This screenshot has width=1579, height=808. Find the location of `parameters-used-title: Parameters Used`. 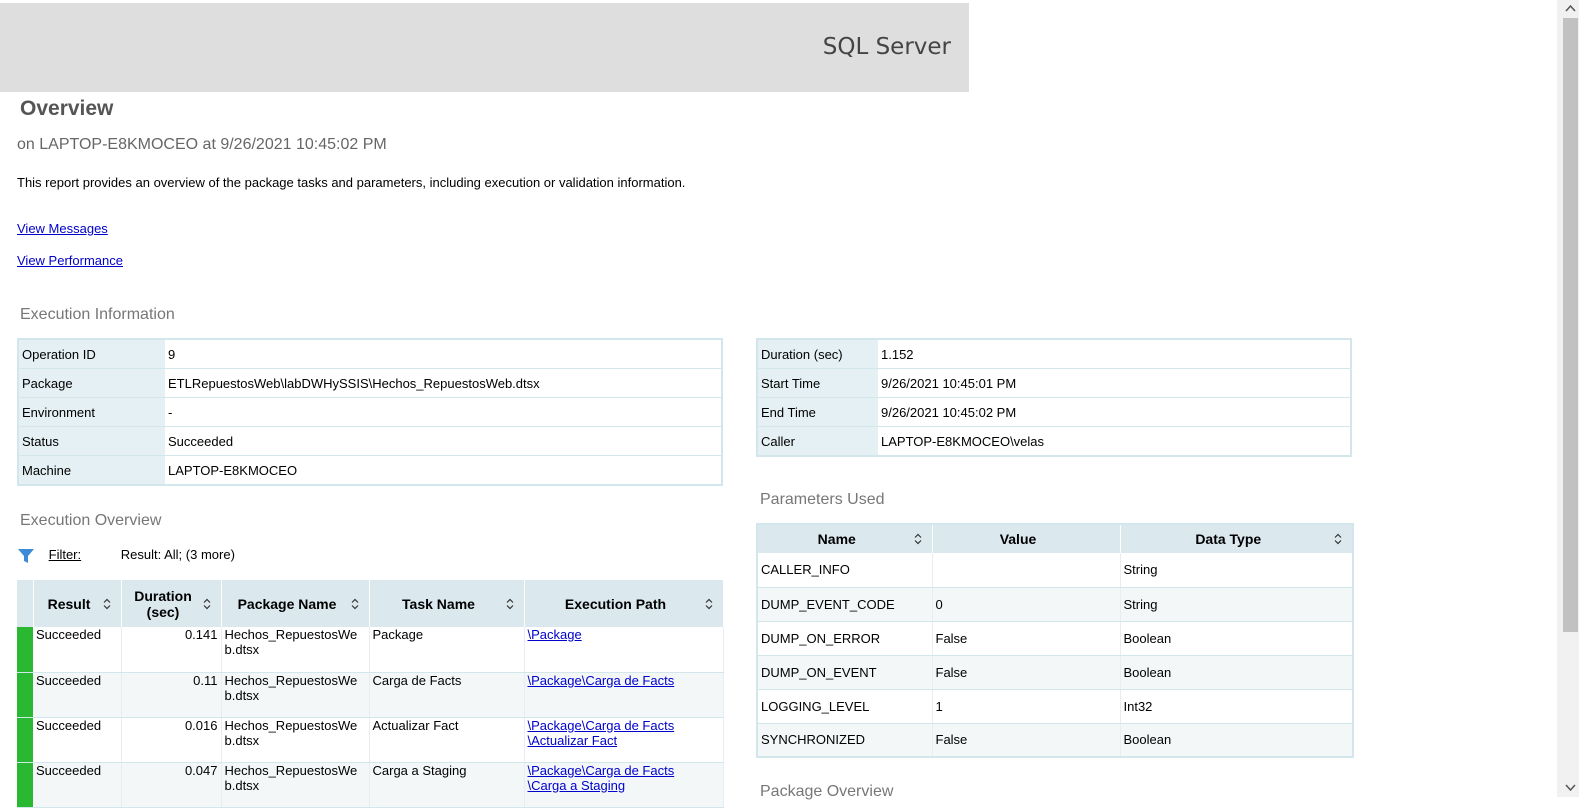

parameters-used-title: Parameters Used is located at coordinates (822, 499).